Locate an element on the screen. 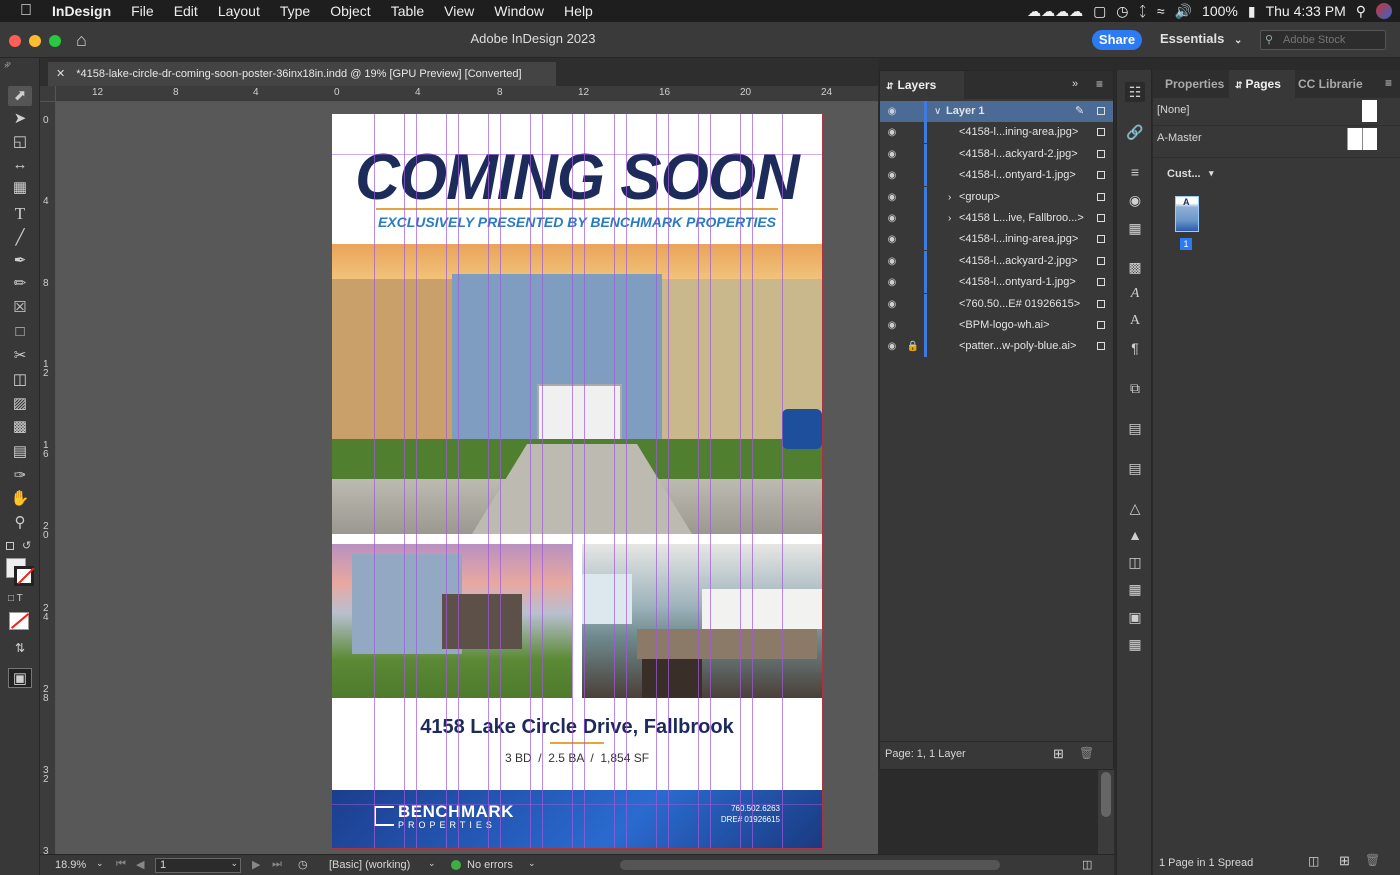 The height and width of the screenshot is (875, 1400). preflight-status: No errors is located at coordinates (490, 865).